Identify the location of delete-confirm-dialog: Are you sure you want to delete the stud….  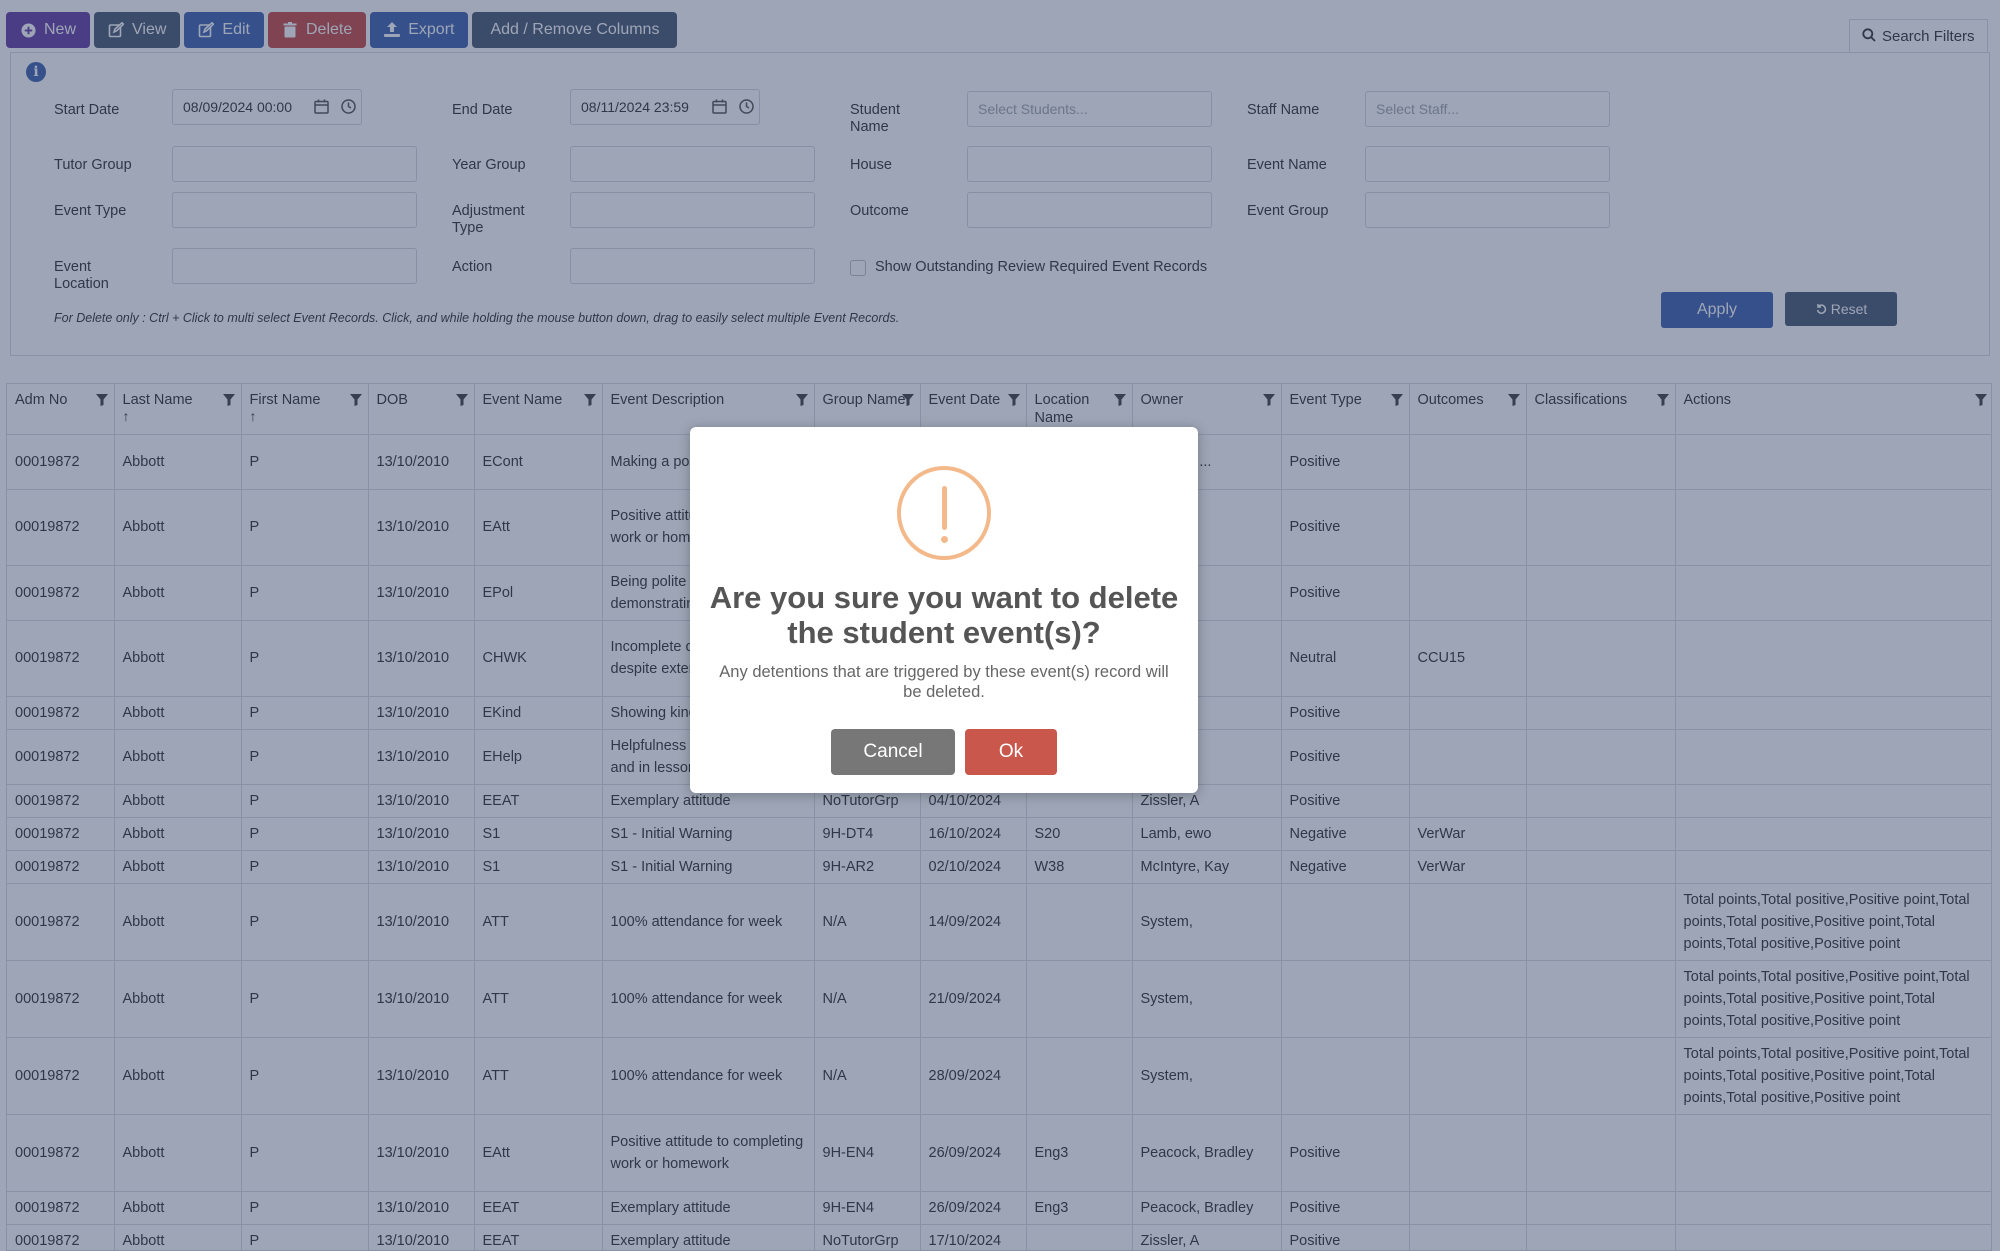
(944, 610).